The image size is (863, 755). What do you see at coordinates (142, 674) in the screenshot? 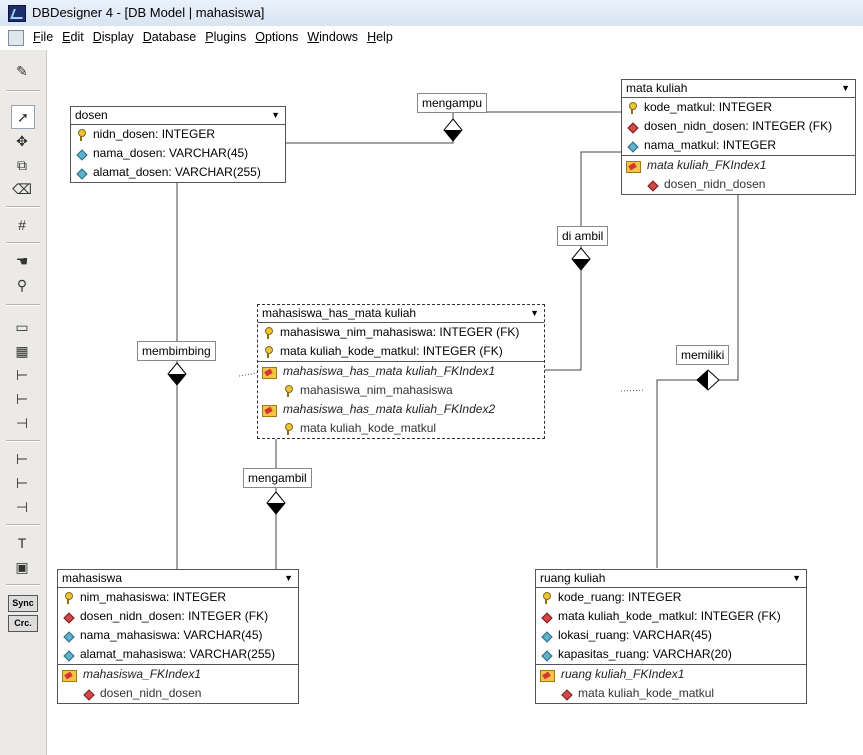
I see `index-label: mahasiswa_FKIndex1` at bounding box center [142, 674].